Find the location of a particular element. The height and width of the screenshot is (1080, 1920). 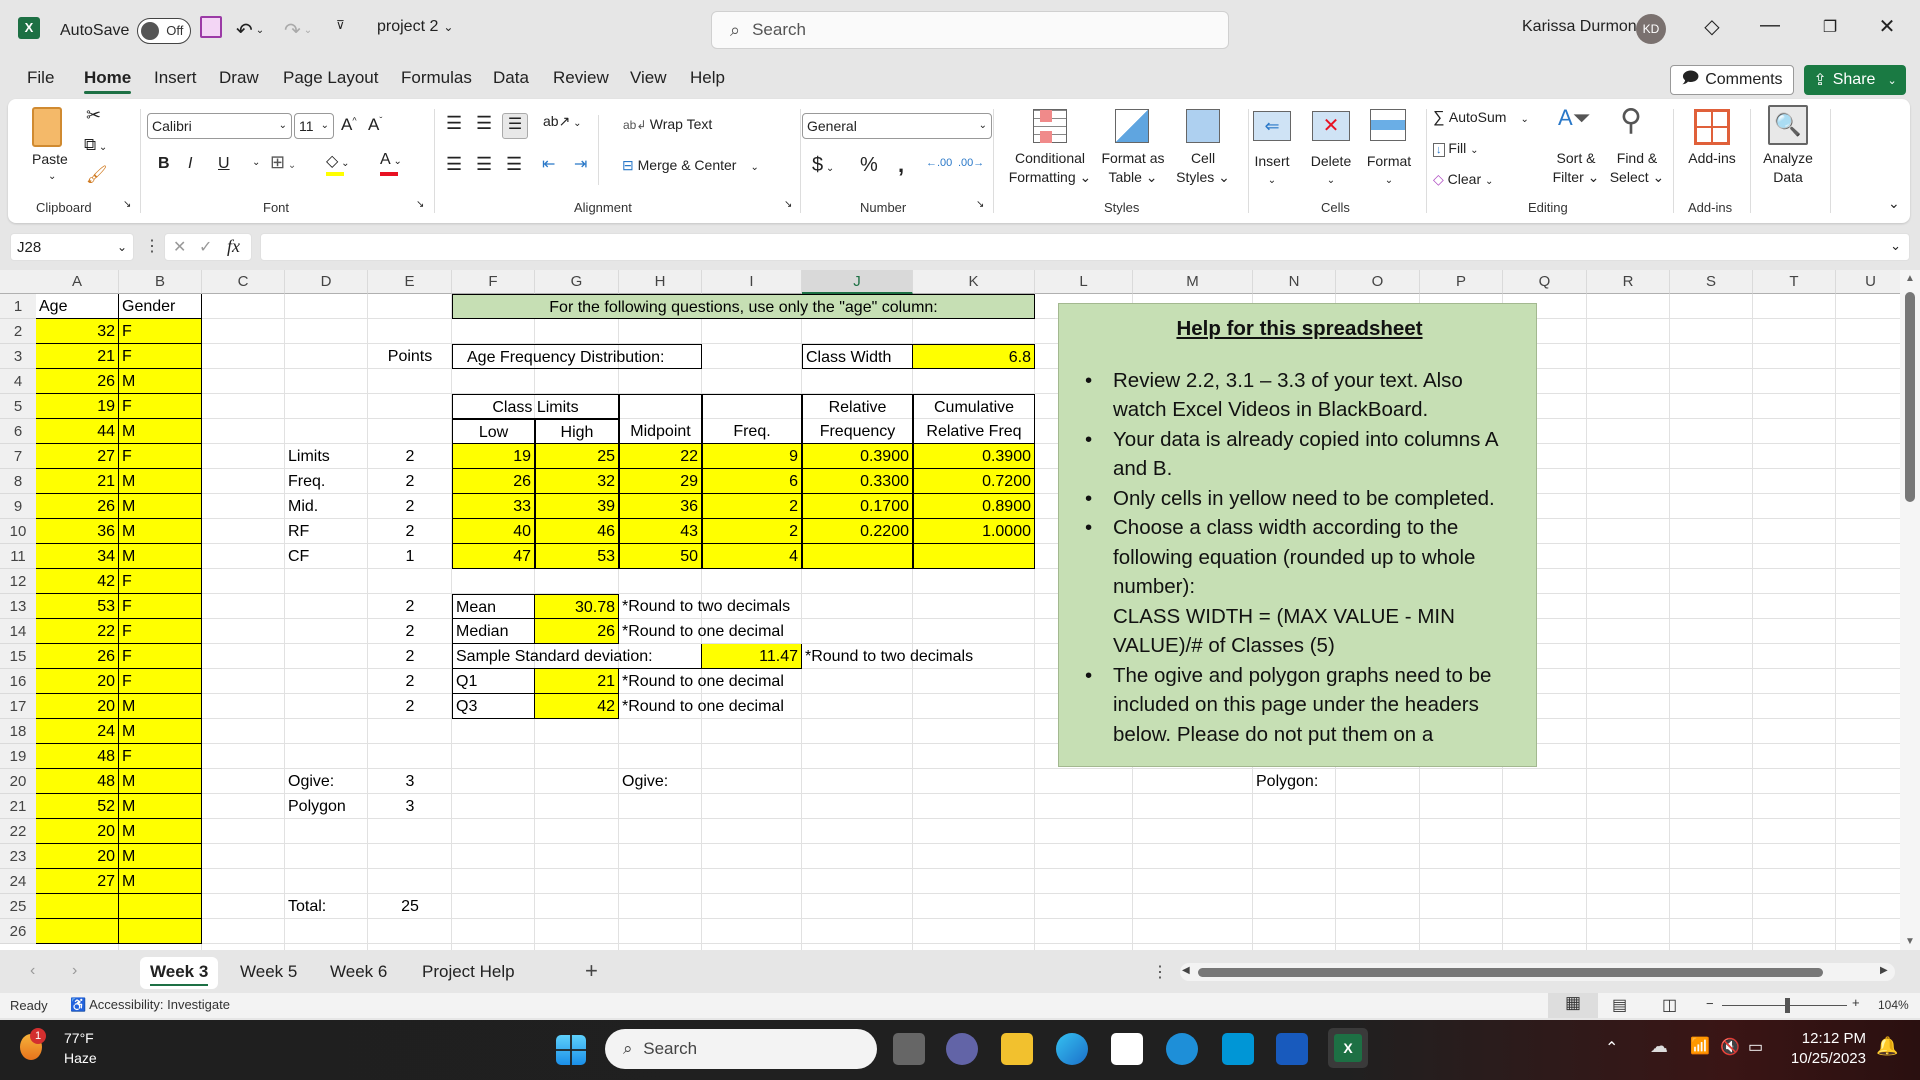

borders-icon: ⊞ ⌄ is located at coordinates (283, 162).